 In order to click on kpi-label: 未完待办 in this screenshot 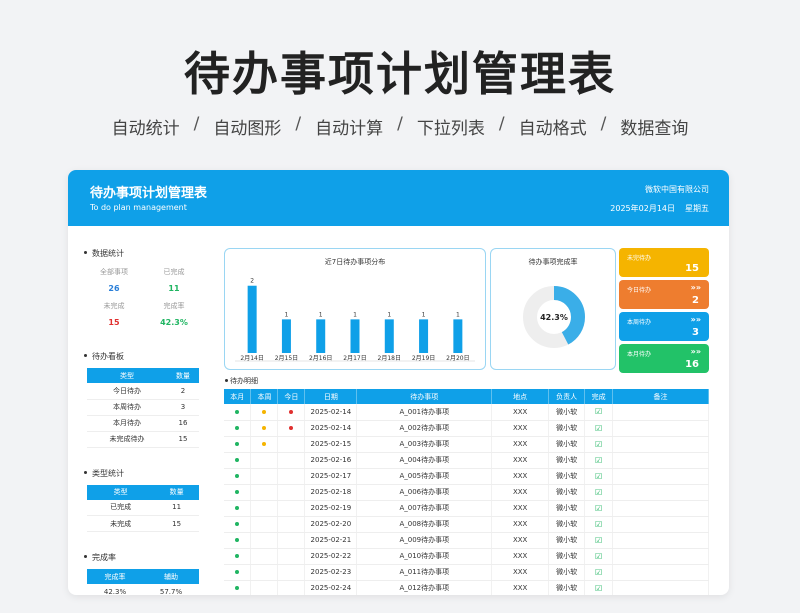, I will do `click(639, 258)`.